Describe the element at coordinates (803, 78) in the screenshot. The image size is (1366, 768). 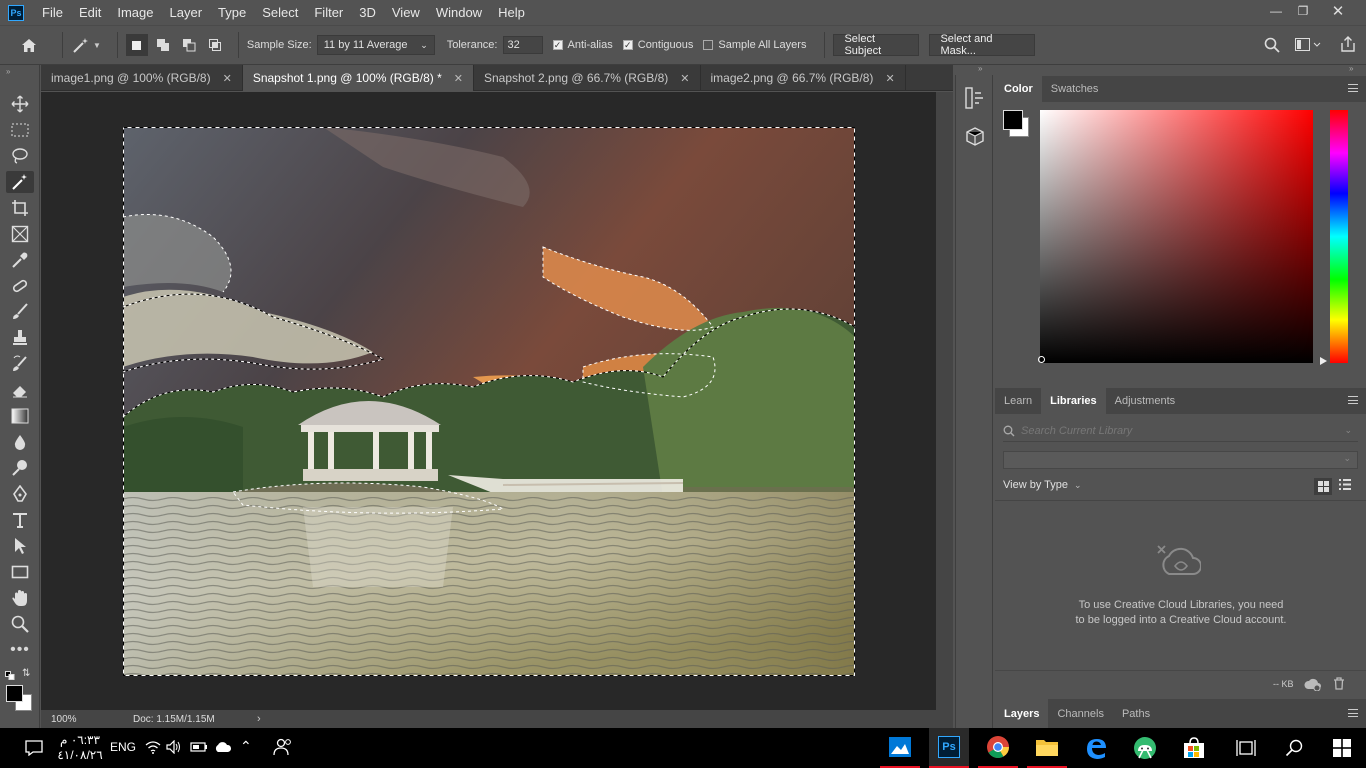
I see `tab-image2: image2.png @ 66.7% (RGB/8) ✕` at that location.